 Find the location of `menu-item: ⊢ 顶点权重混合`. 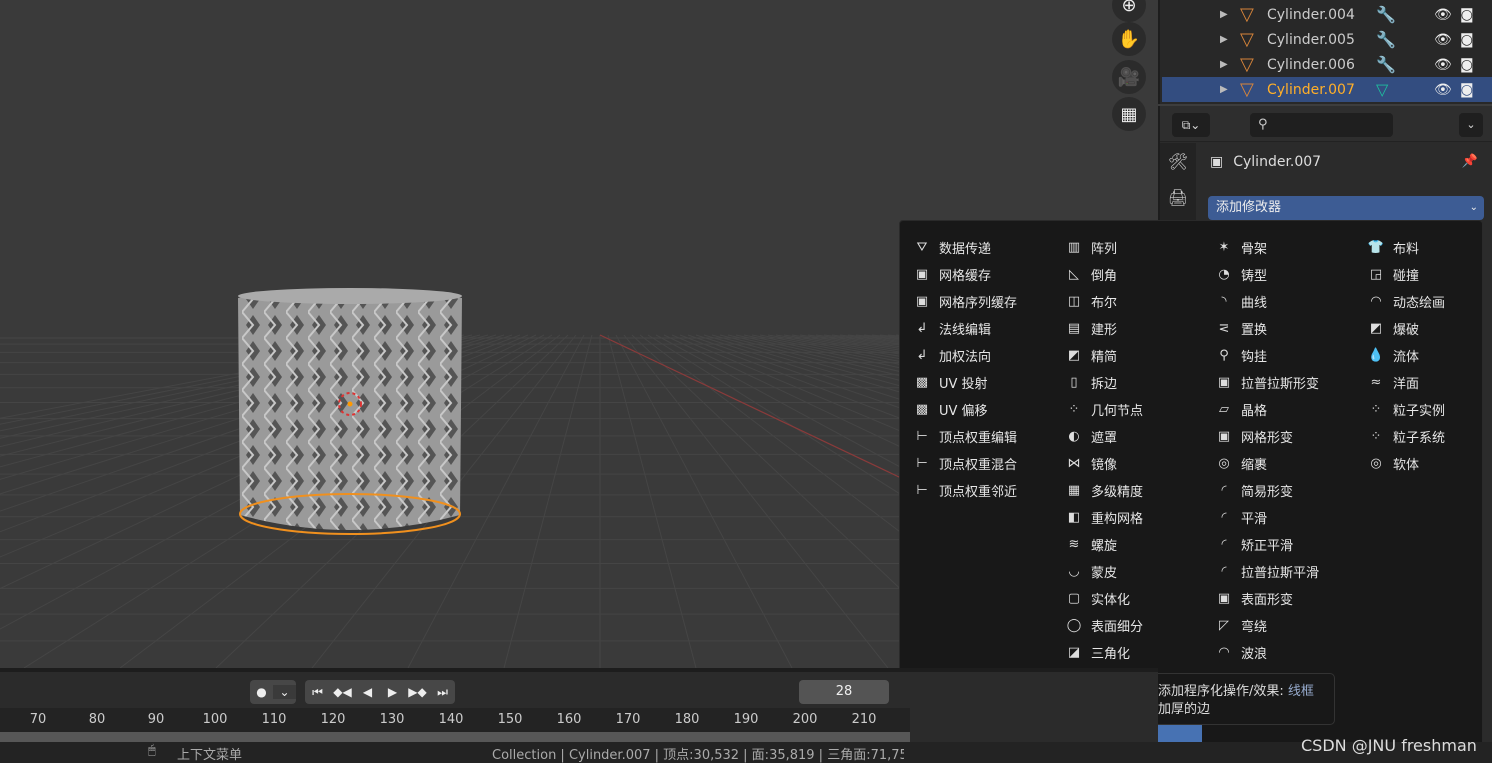

menu-item: ⊢ 顶点权重混合 is located at coordinates (963, 463).